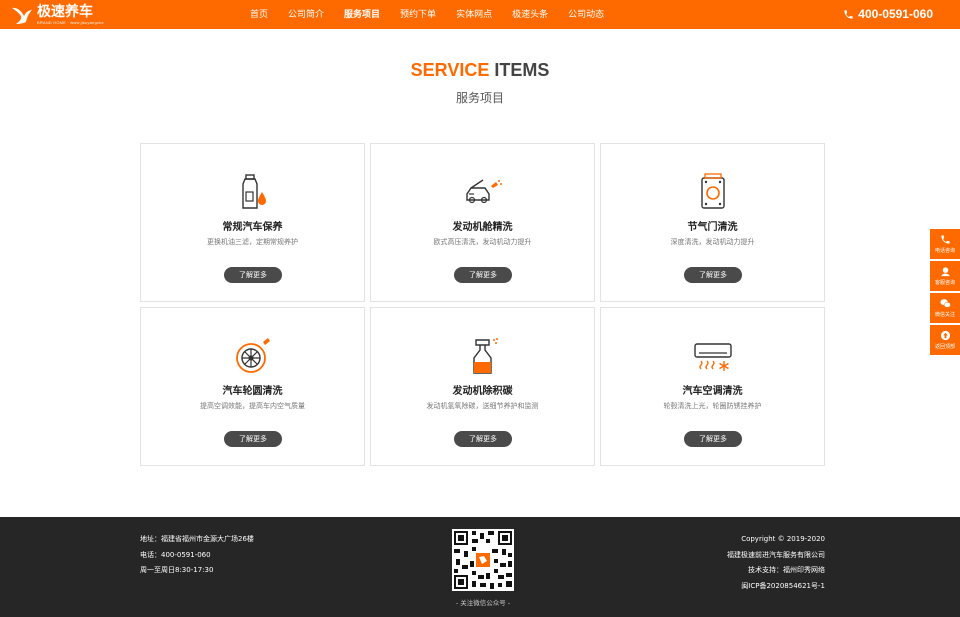 The height and width of the screenshot is (617, 960). What do you see at coordinates (776, 587) in the screenshot?
I see `footer-icp: 闽ICP备2020854621号-1` at bounding box center [776, 587].